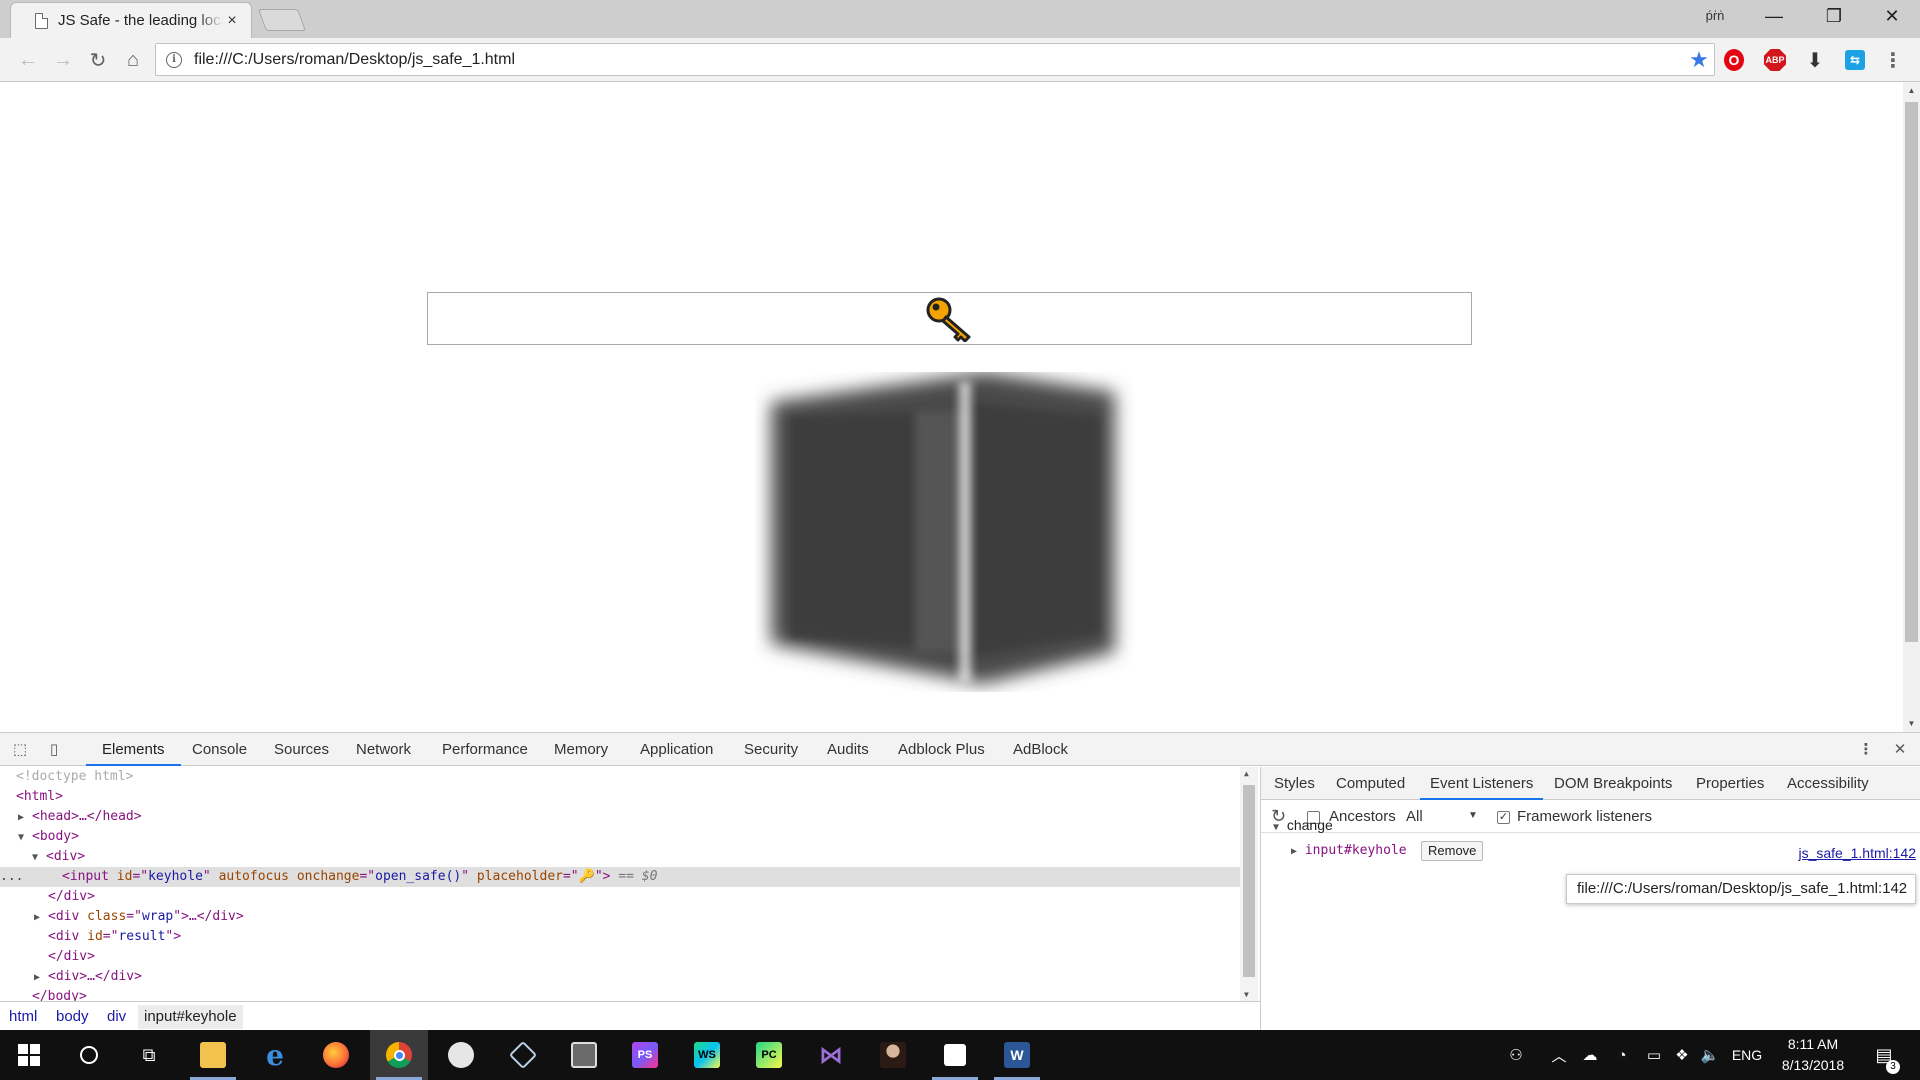 The width and height of the screenshot is (1920, 1080). I want to click on tab-memory: Memory, so click(581, 749).